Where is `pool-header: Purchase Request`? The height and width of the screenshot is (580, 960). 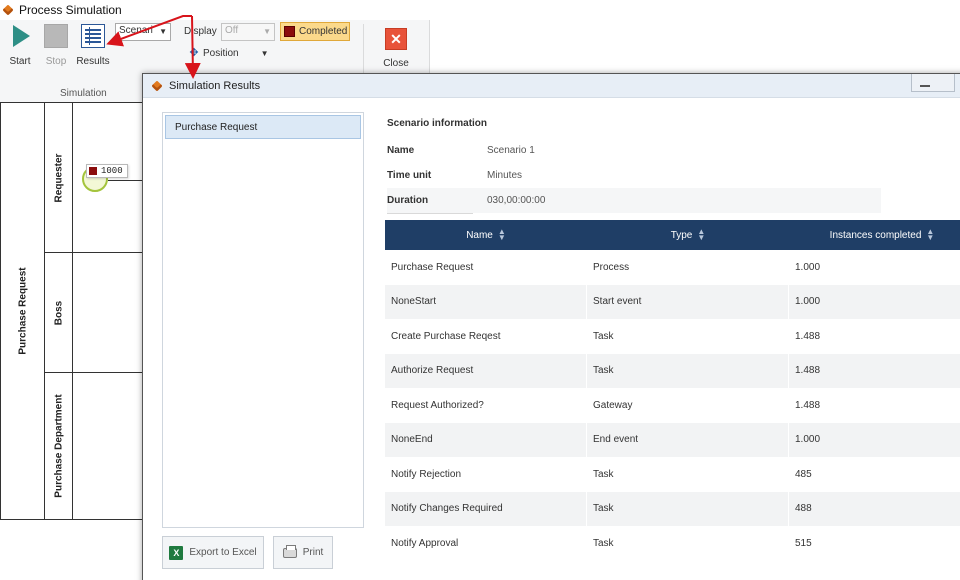 pool-header: Purchase Request is located at coordinates (23, 311).